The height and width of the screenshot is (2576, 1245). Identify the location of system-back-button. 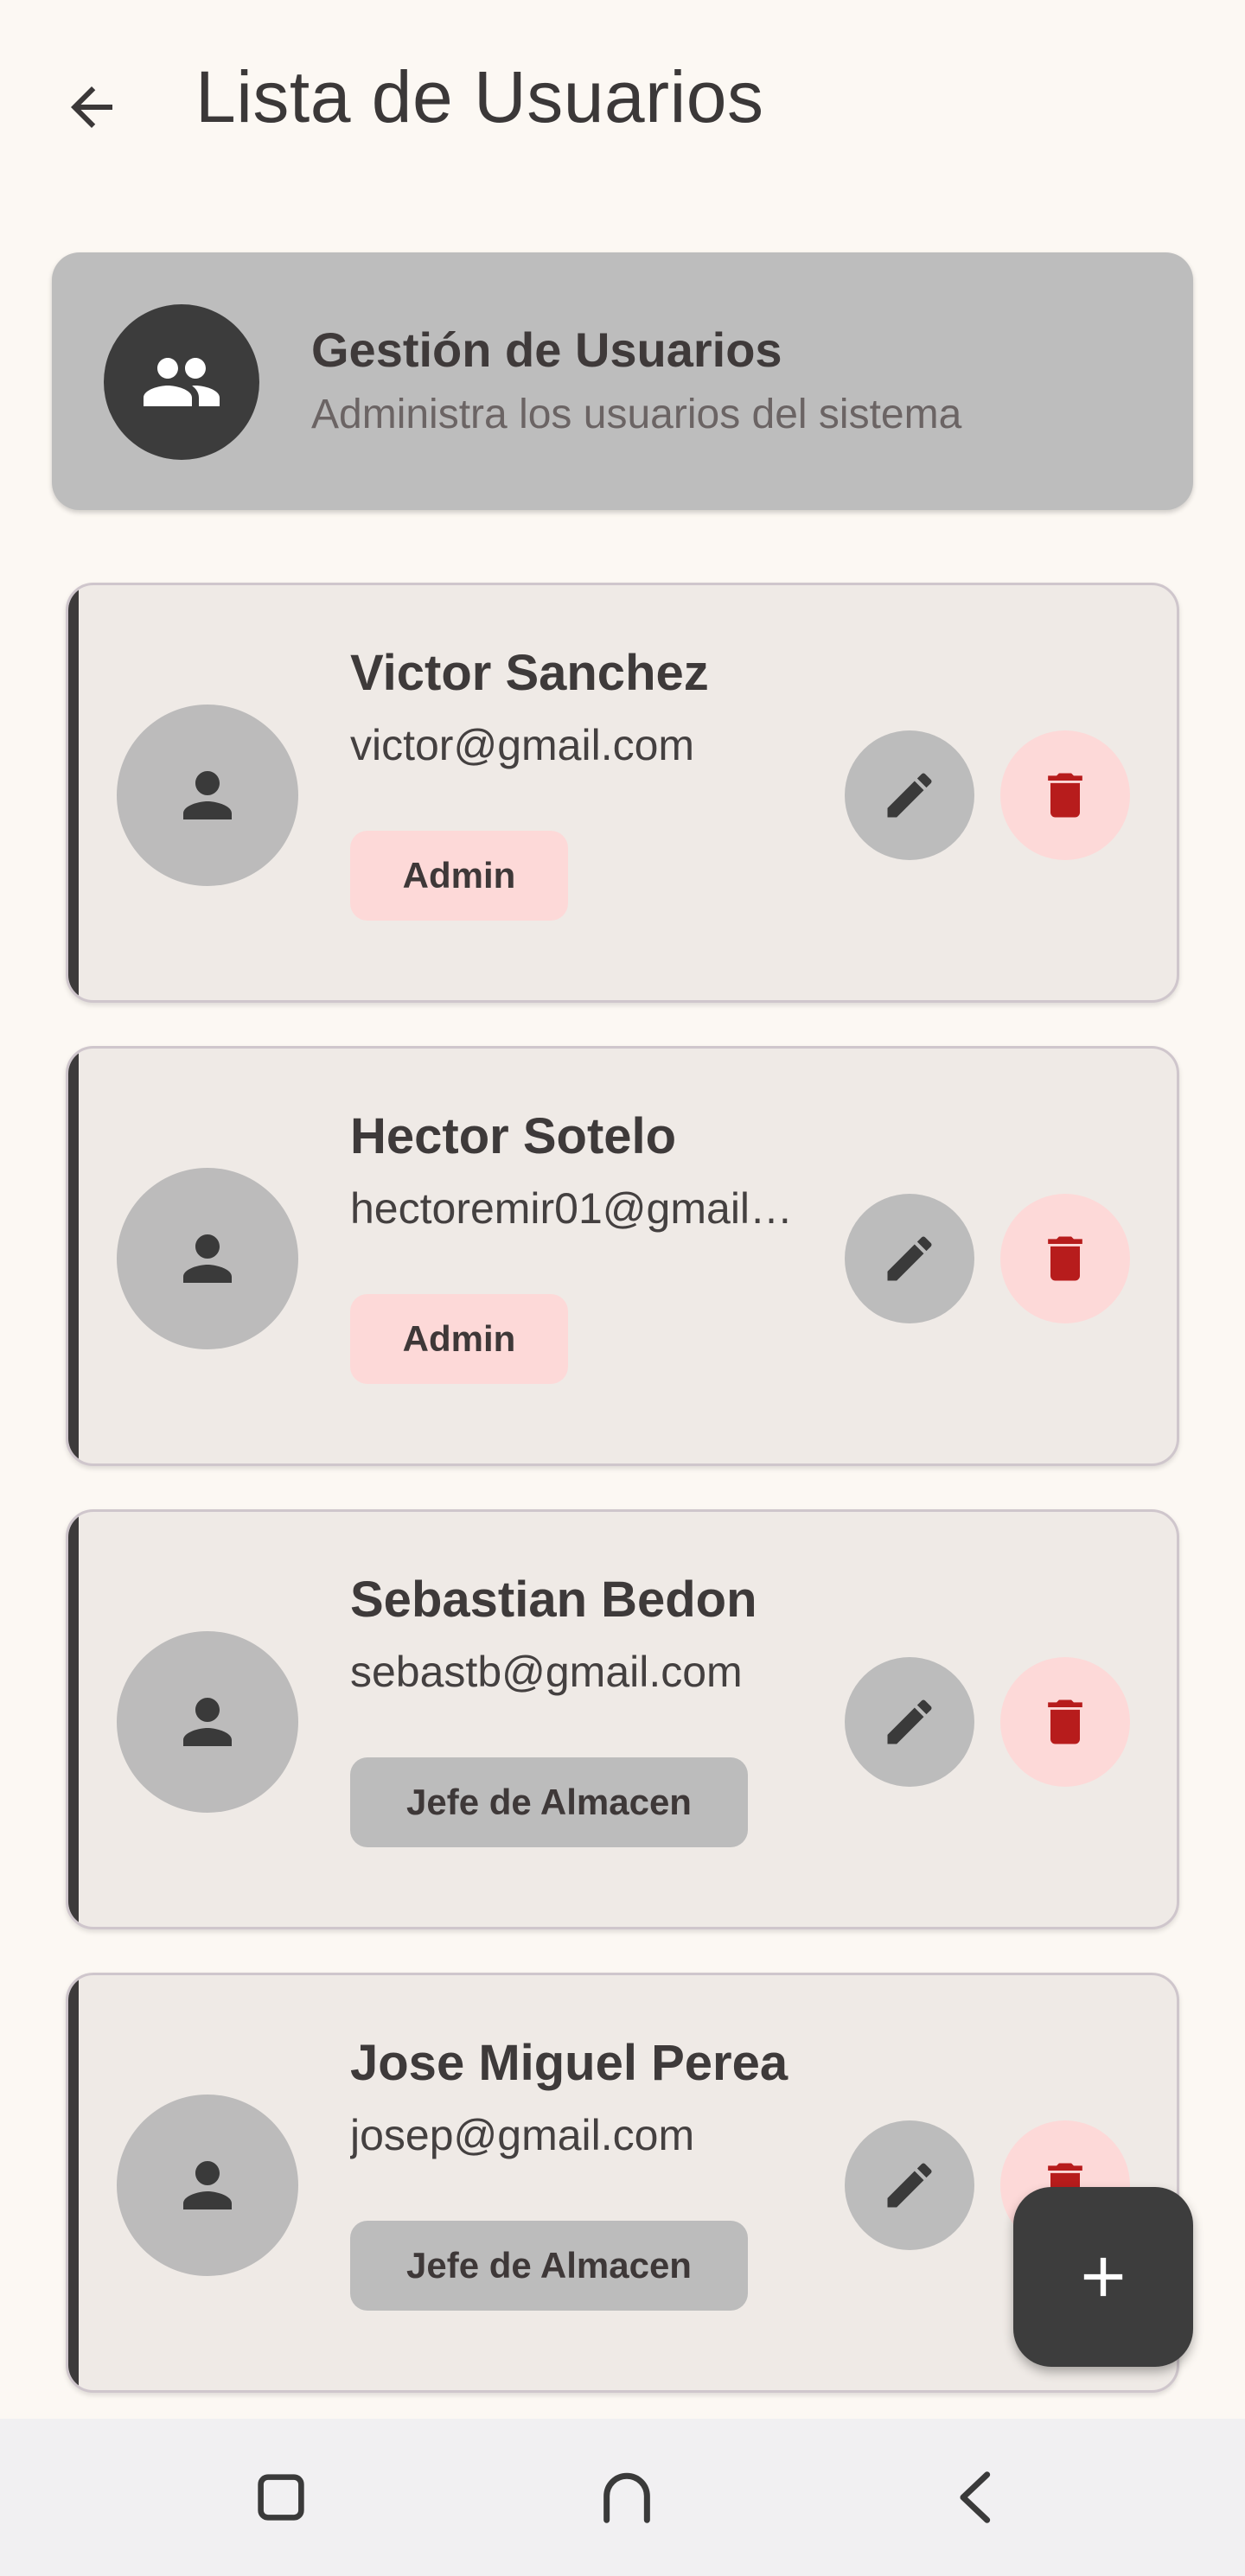
(977, 2497).